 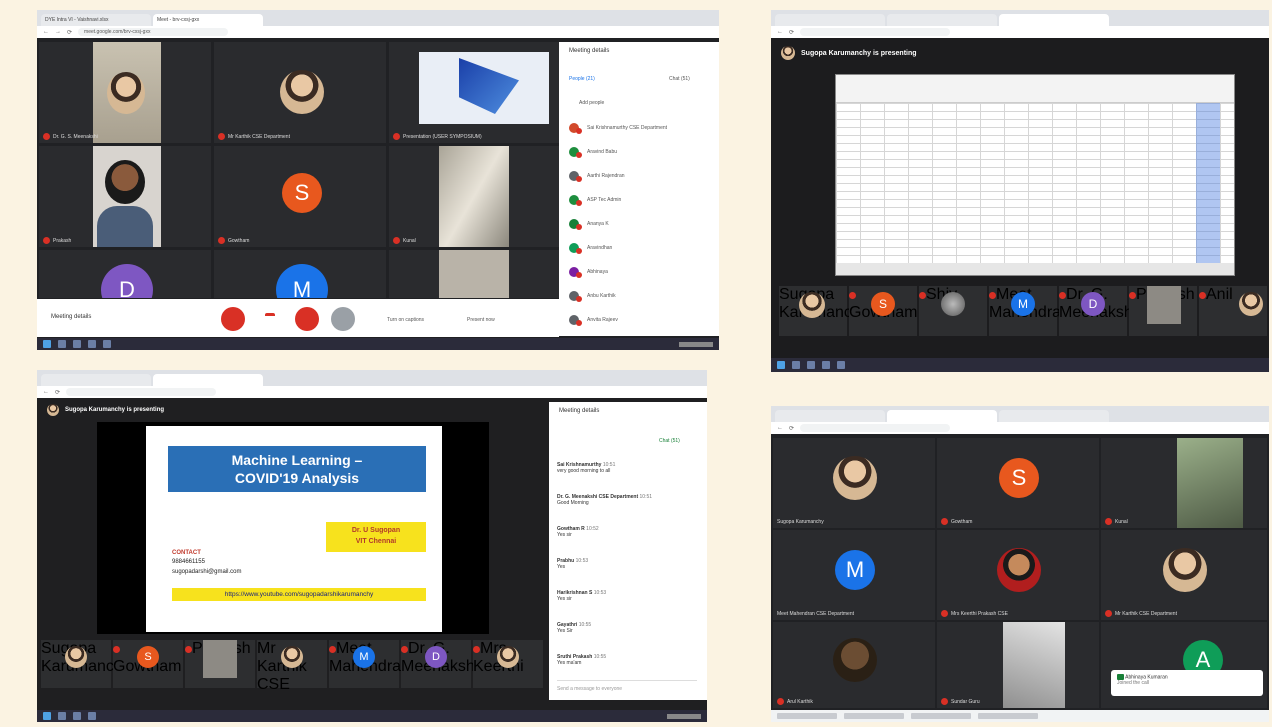 I want to click on present-now-button: Present now, so click(x=481, y=320).